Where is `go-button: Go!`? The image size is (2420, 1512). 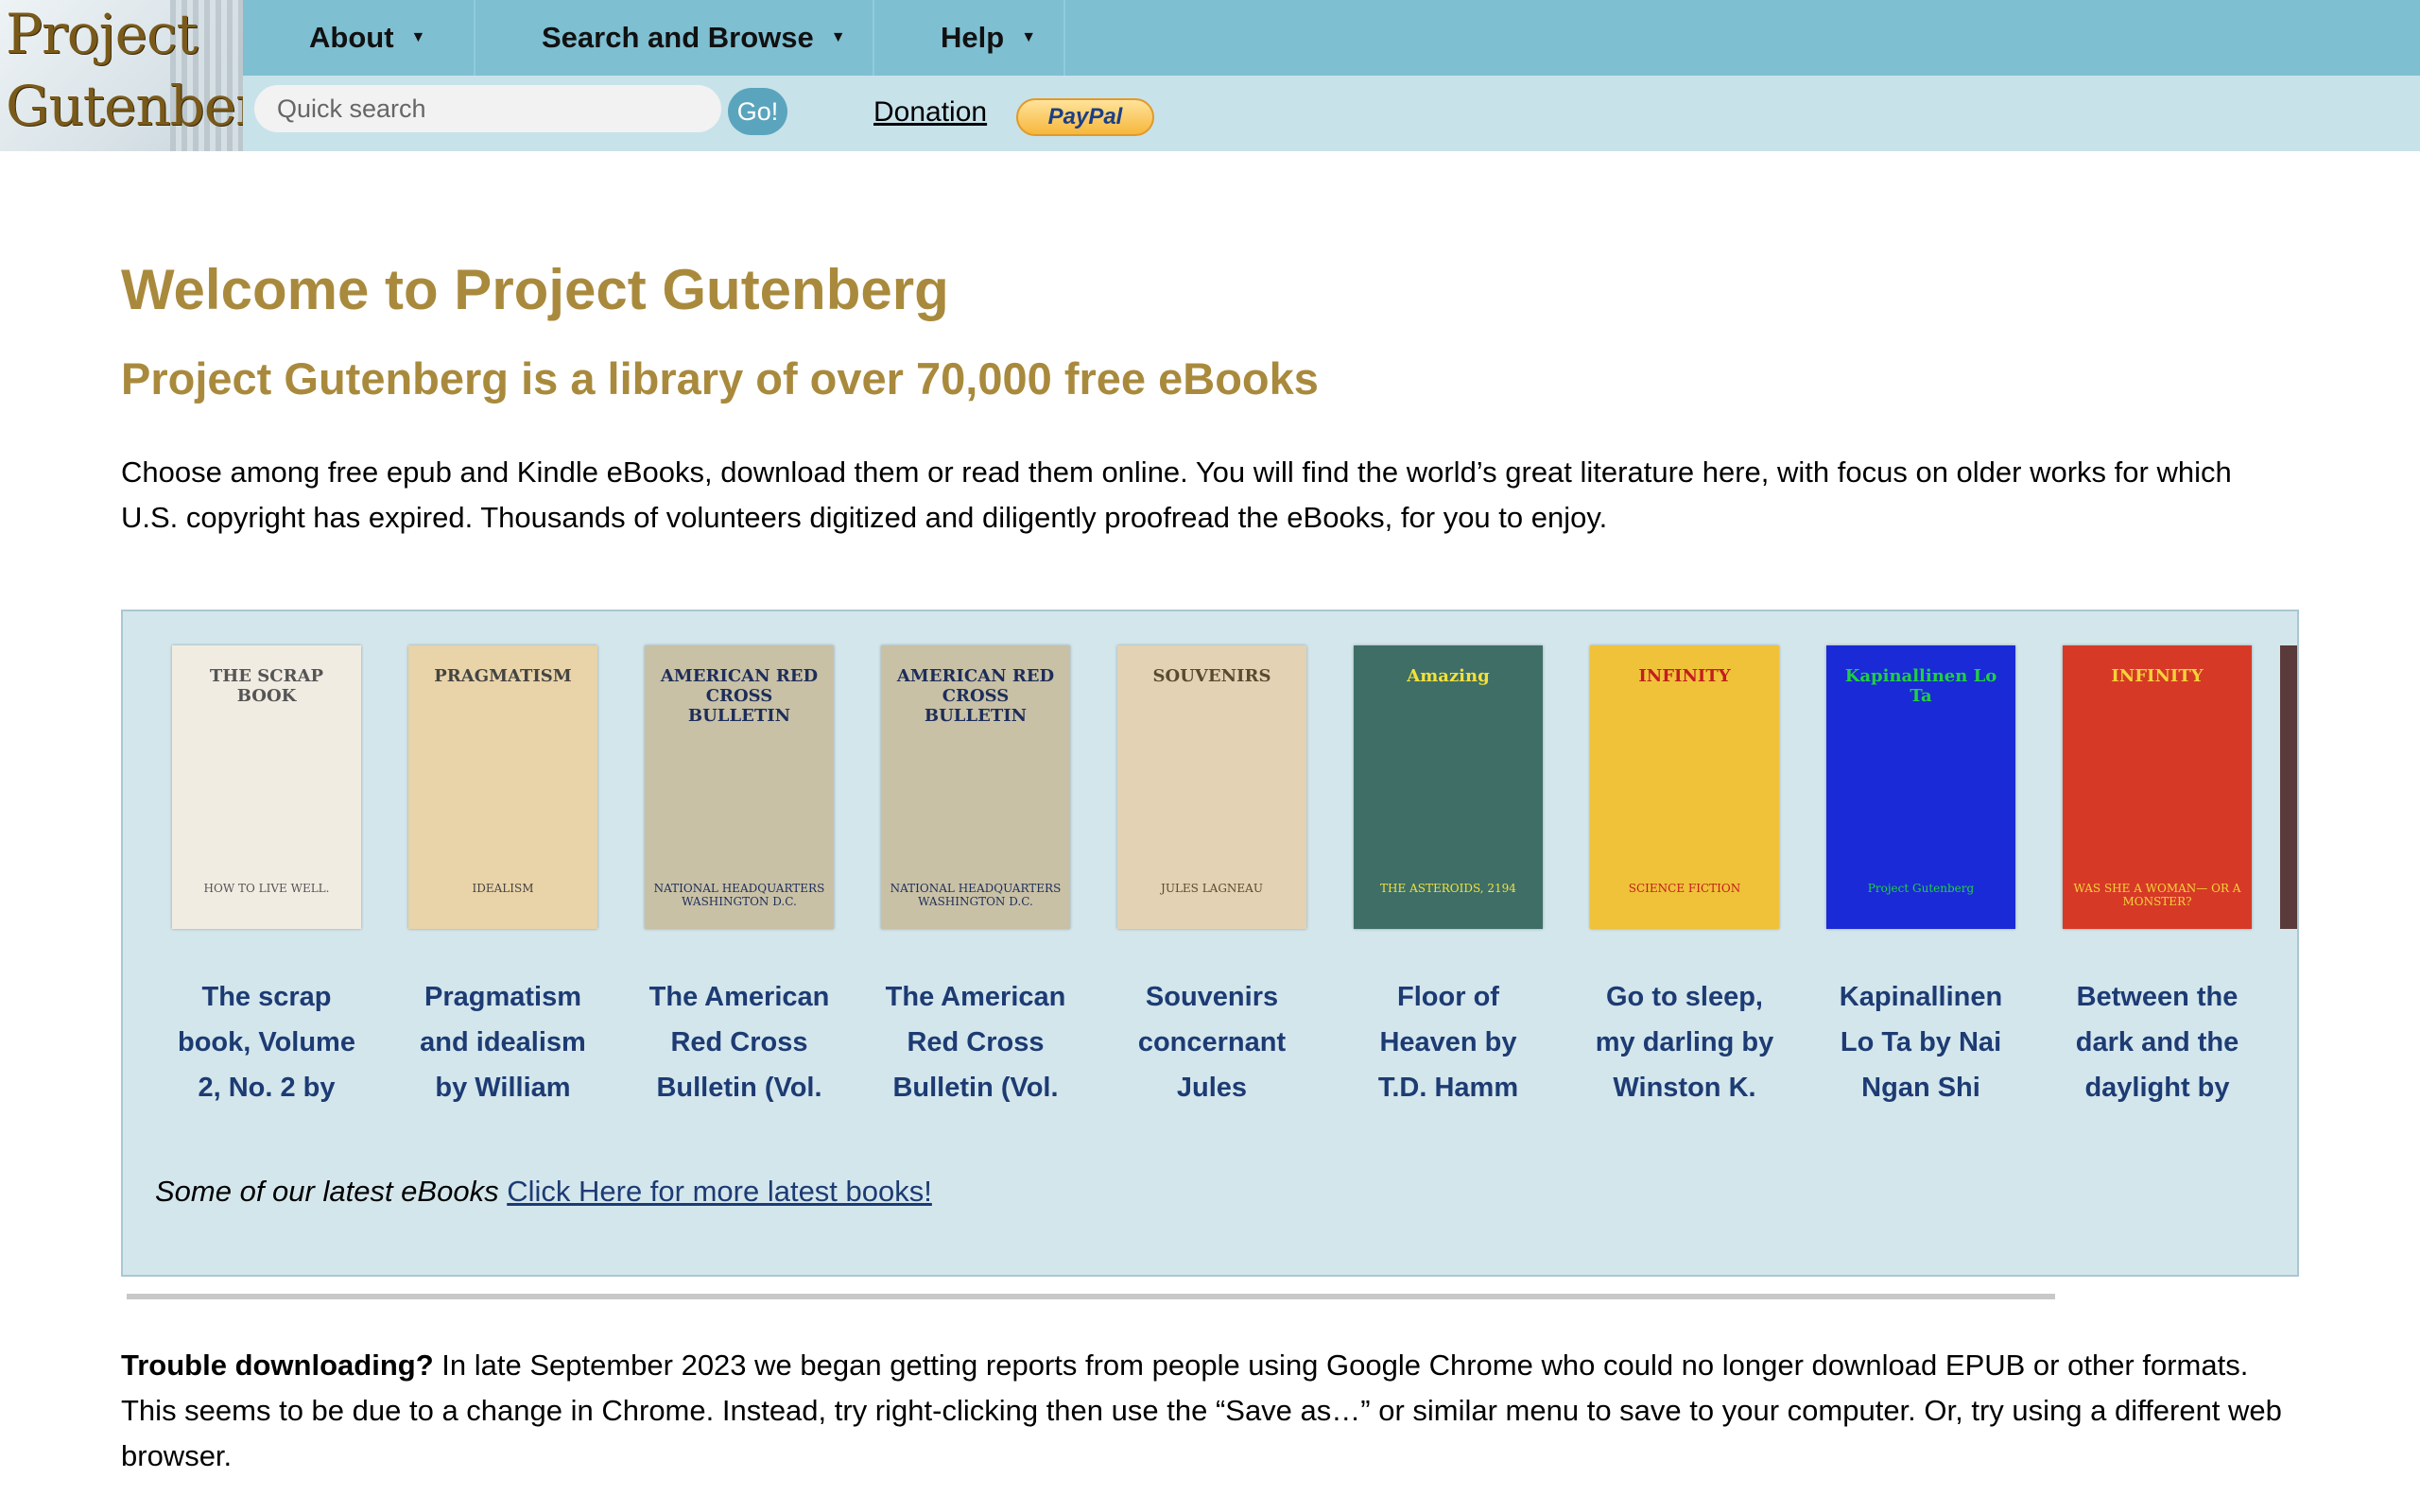 go-button: Go! is located at coordinates (757, 111).